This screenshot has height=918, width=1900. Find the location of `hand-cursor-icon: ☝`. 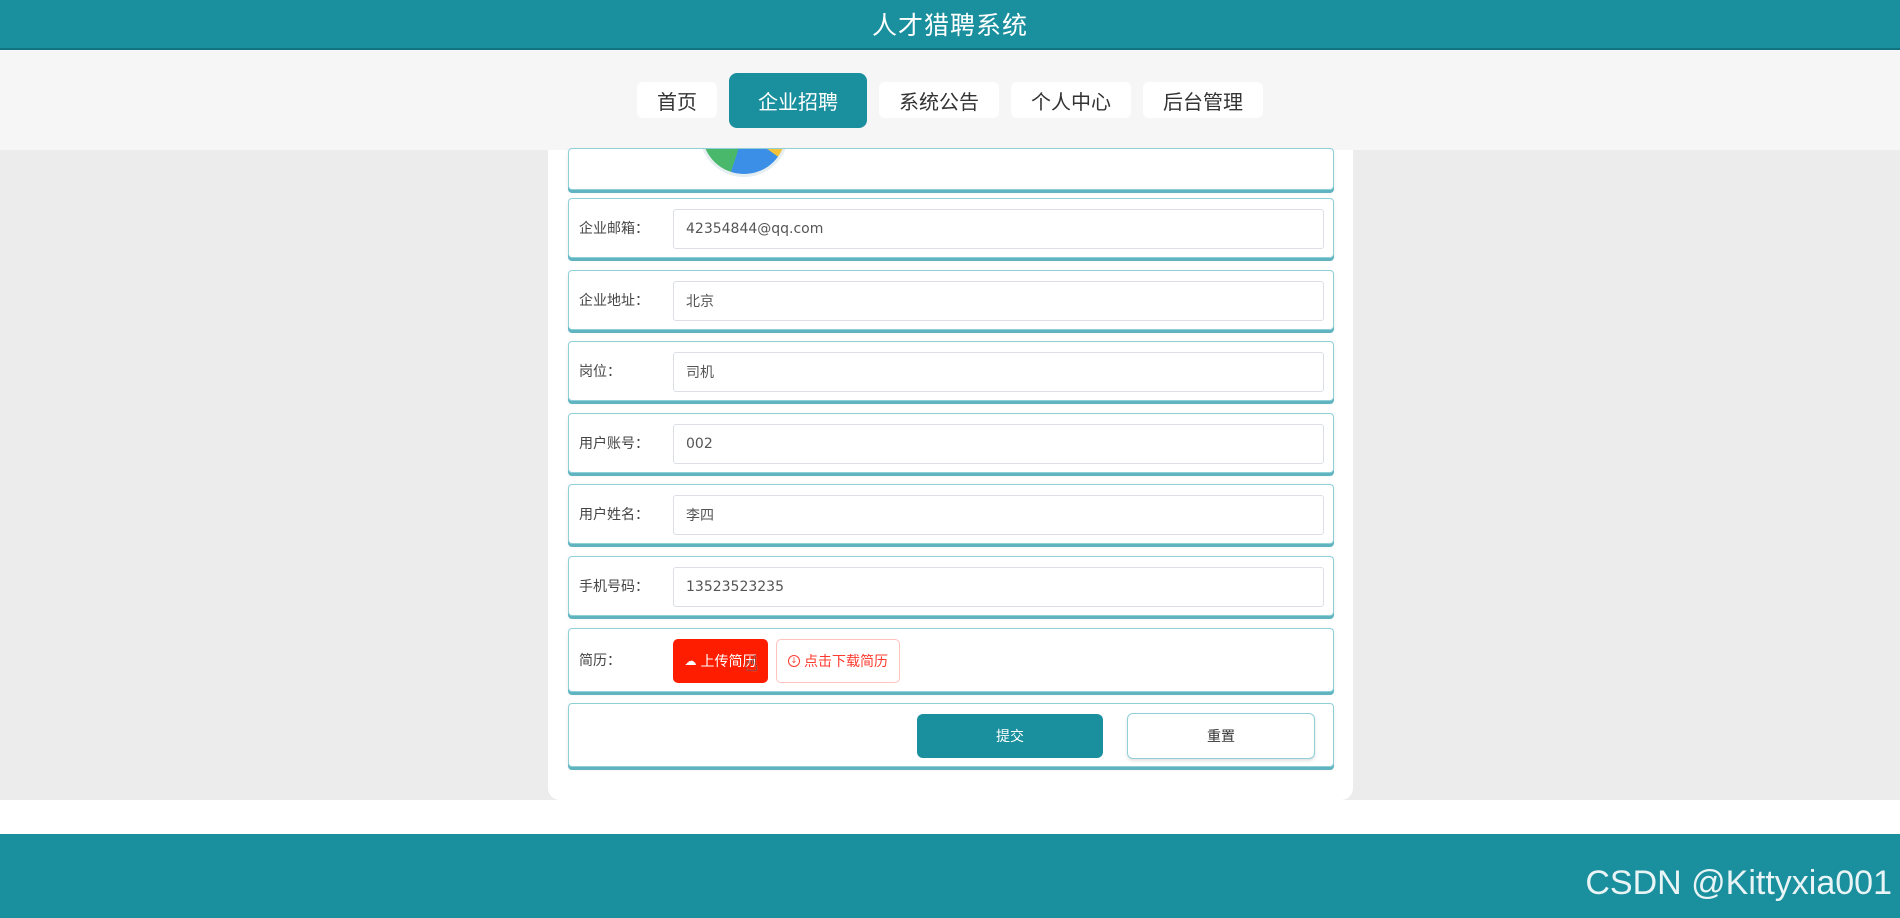

hand-cursor-icon: ☝ is located at coordinates (752, 663).